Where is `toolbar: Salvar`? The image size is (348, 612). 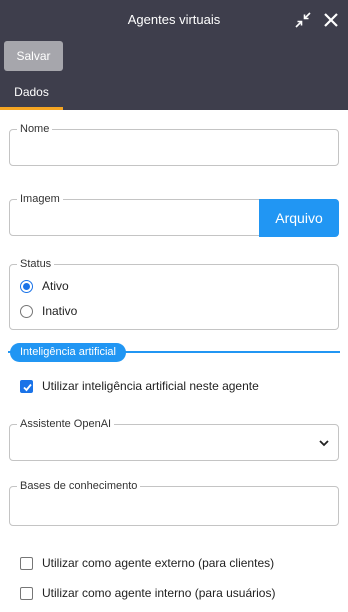
toolbar: Salvar is located at coordinates (174, 56).